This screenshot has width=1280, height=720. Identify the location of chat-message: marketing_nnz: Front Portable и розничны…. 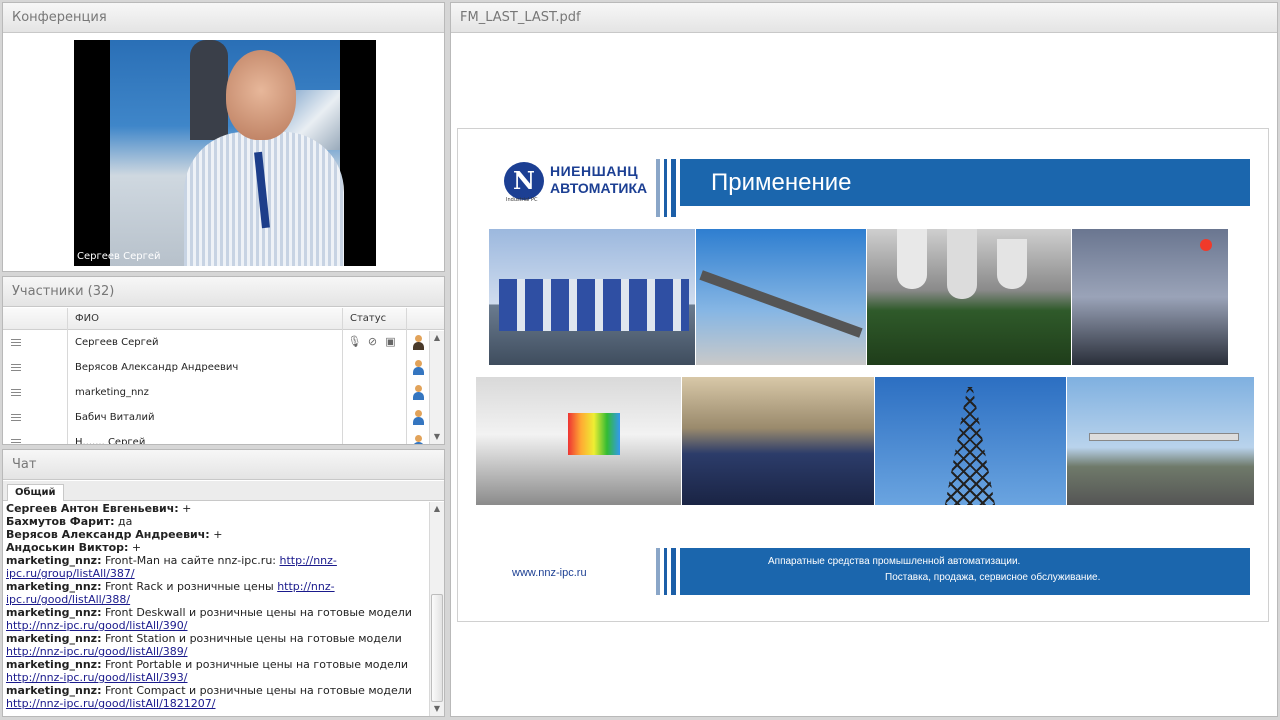
(216, 671).